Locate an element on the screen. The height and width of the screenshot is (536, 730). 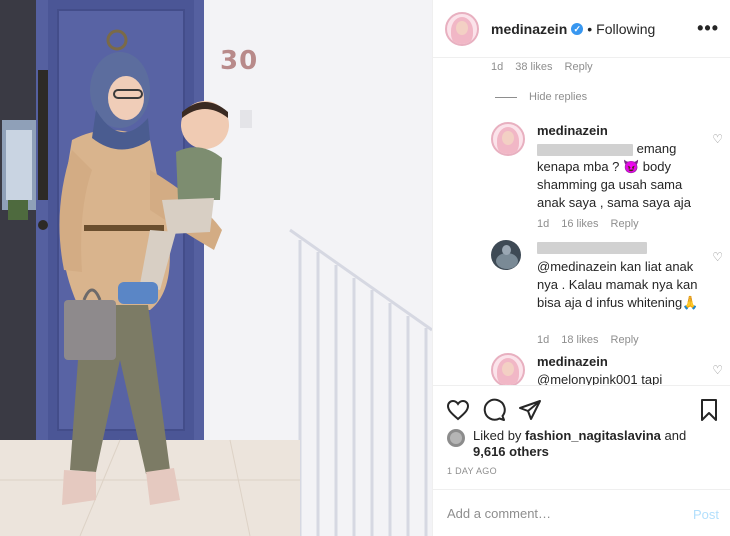
share-paper-plane-icon is located at coordinates (530, 410).